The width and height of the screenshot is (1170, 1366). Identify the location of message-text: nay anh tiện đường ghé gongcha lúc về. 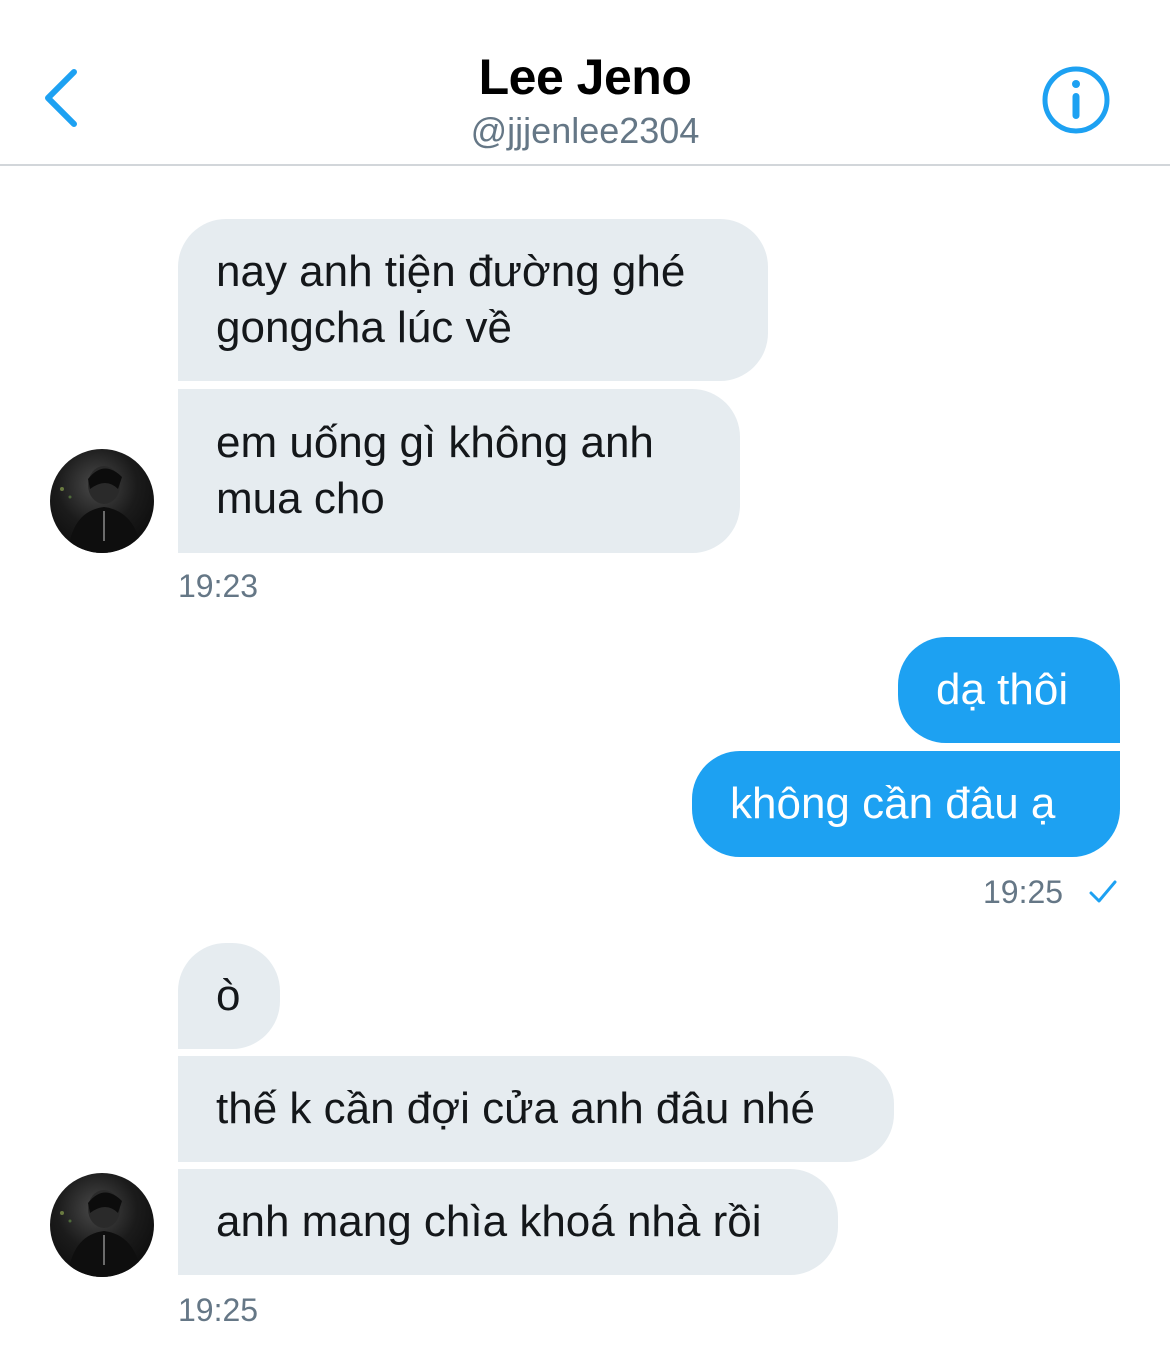
(451, 299).